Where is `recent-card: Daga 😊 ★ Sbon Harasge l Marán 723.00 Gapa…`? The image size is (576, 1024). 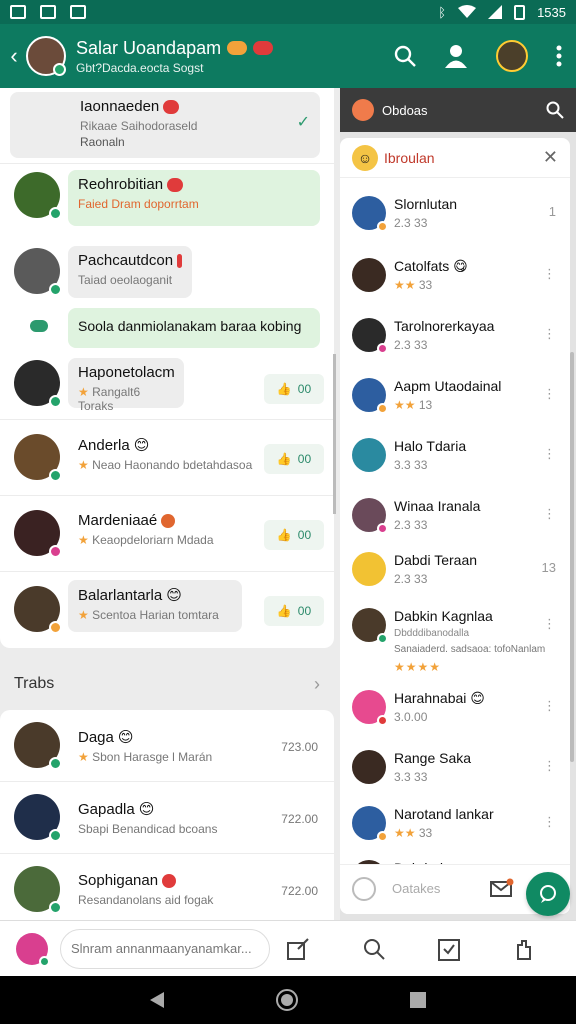 recent-card: Daga 😊 ★ Sbon Harasge l Marán 723.00 Gapa… is located at coordinates (167, 815).